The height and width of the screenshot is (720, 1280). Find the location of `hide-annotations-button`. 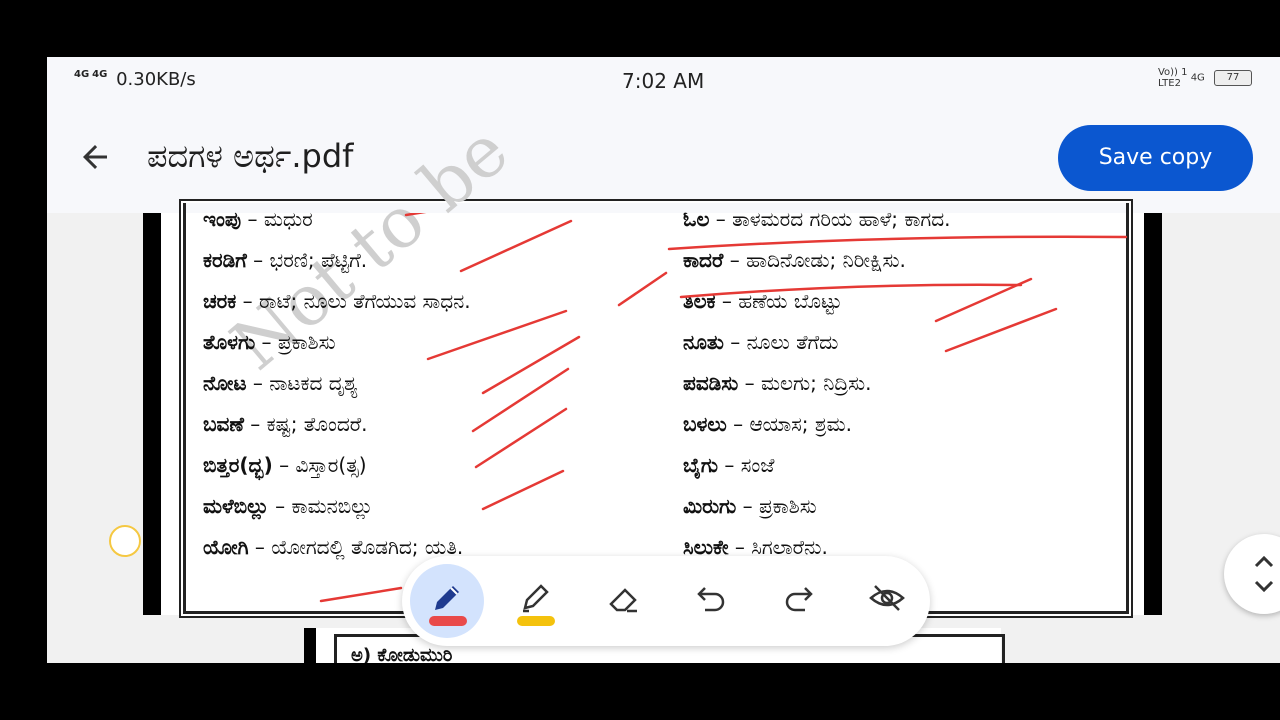

hide-annotations-button is located at coordinates (887, 601).